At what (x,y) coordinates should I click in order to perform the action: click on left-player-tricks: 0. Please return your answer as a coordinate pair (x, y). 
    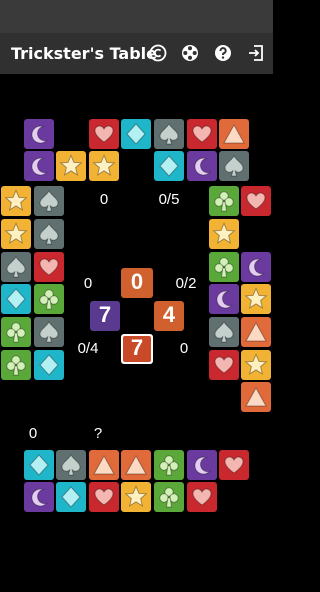
    Looking at the image, I should click on (88, 283).